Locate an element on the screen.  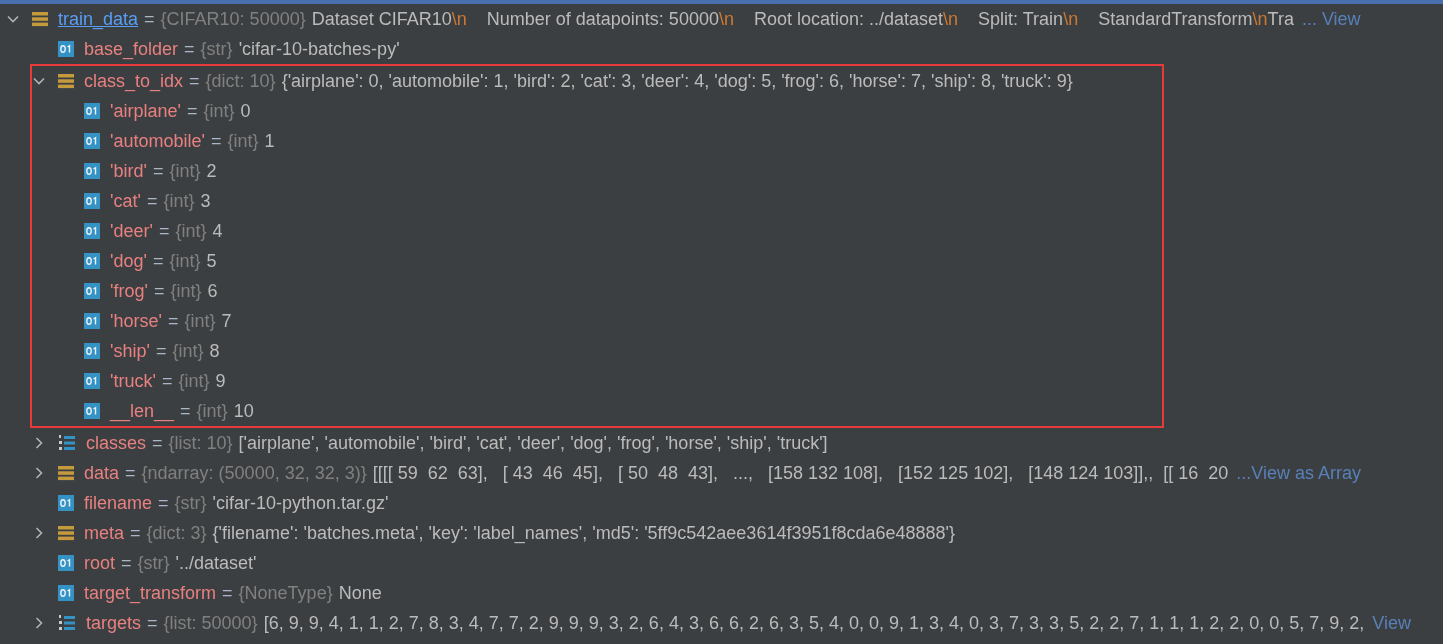
variable-name: 'deer' is located at coordinates (131, 231).